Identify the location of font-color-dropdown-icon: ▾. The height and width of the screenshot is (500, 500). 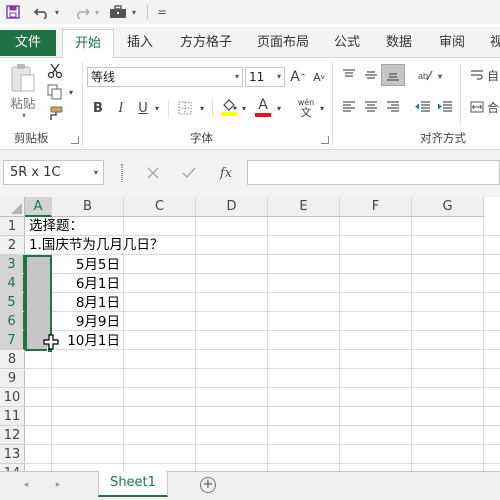
(279, 108).